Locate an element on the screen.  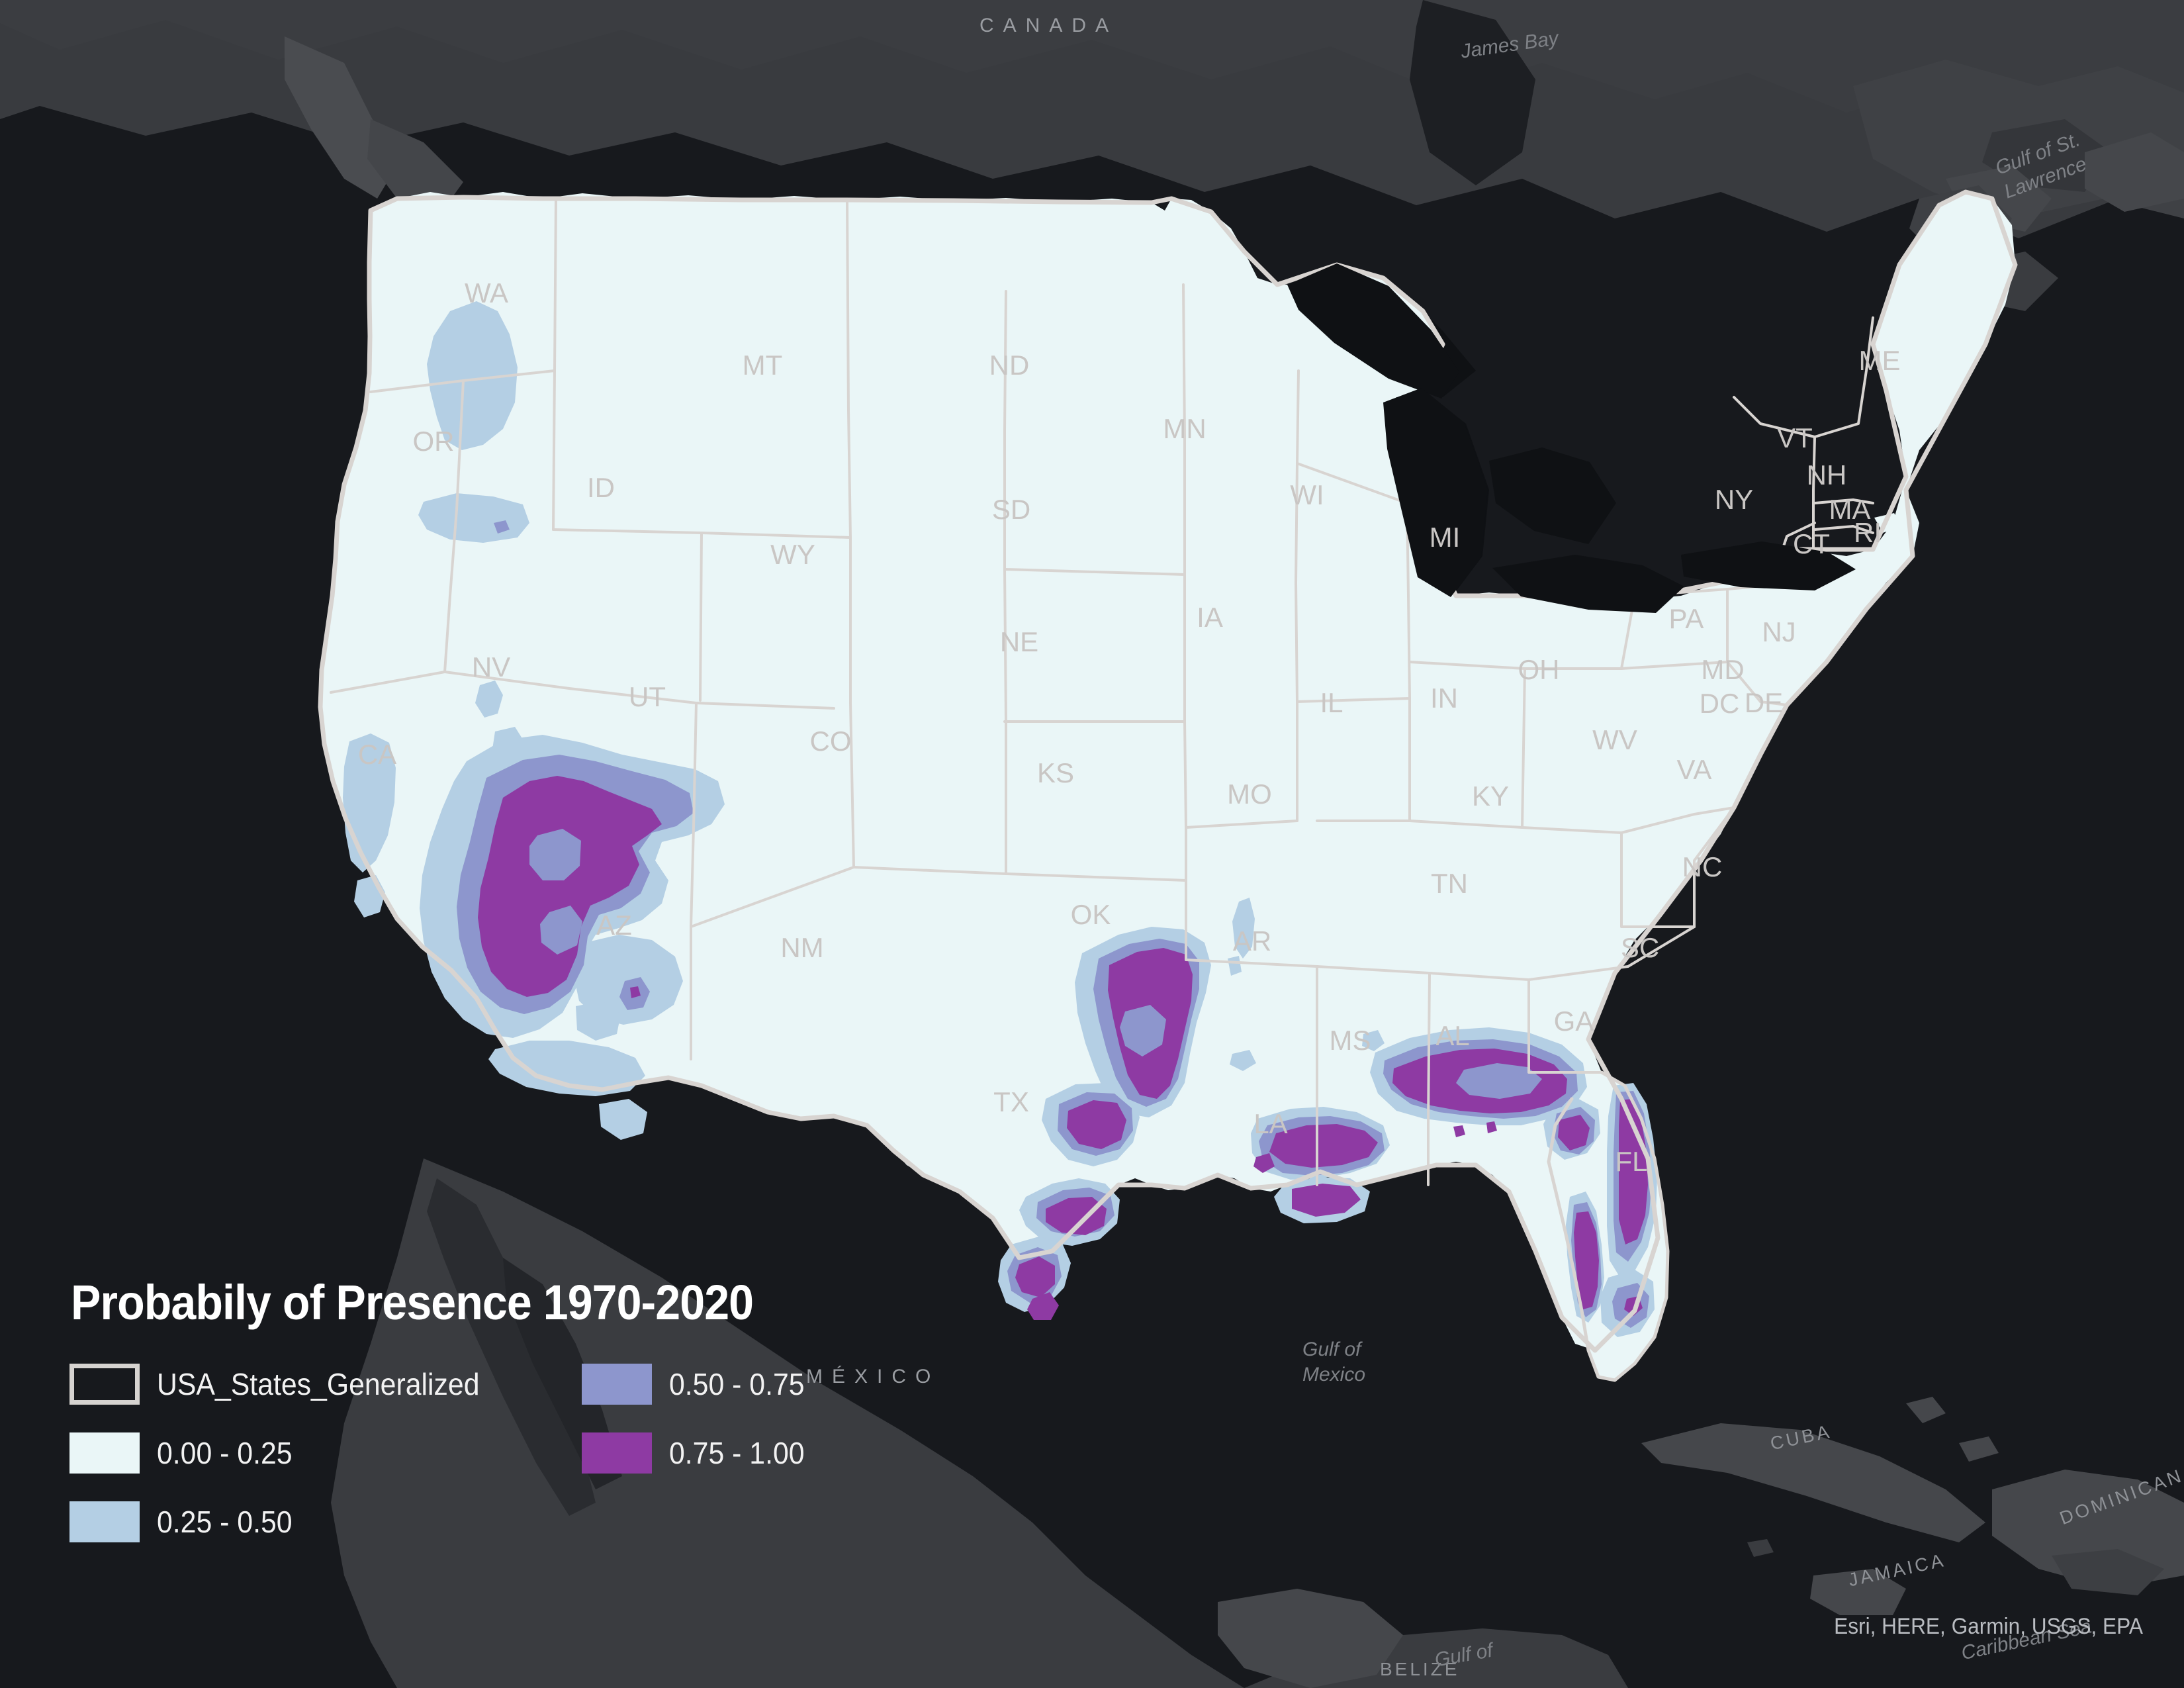
legend-item-class-025-050: 0.25 - 0.50 is located at coordinates (286, 1521).